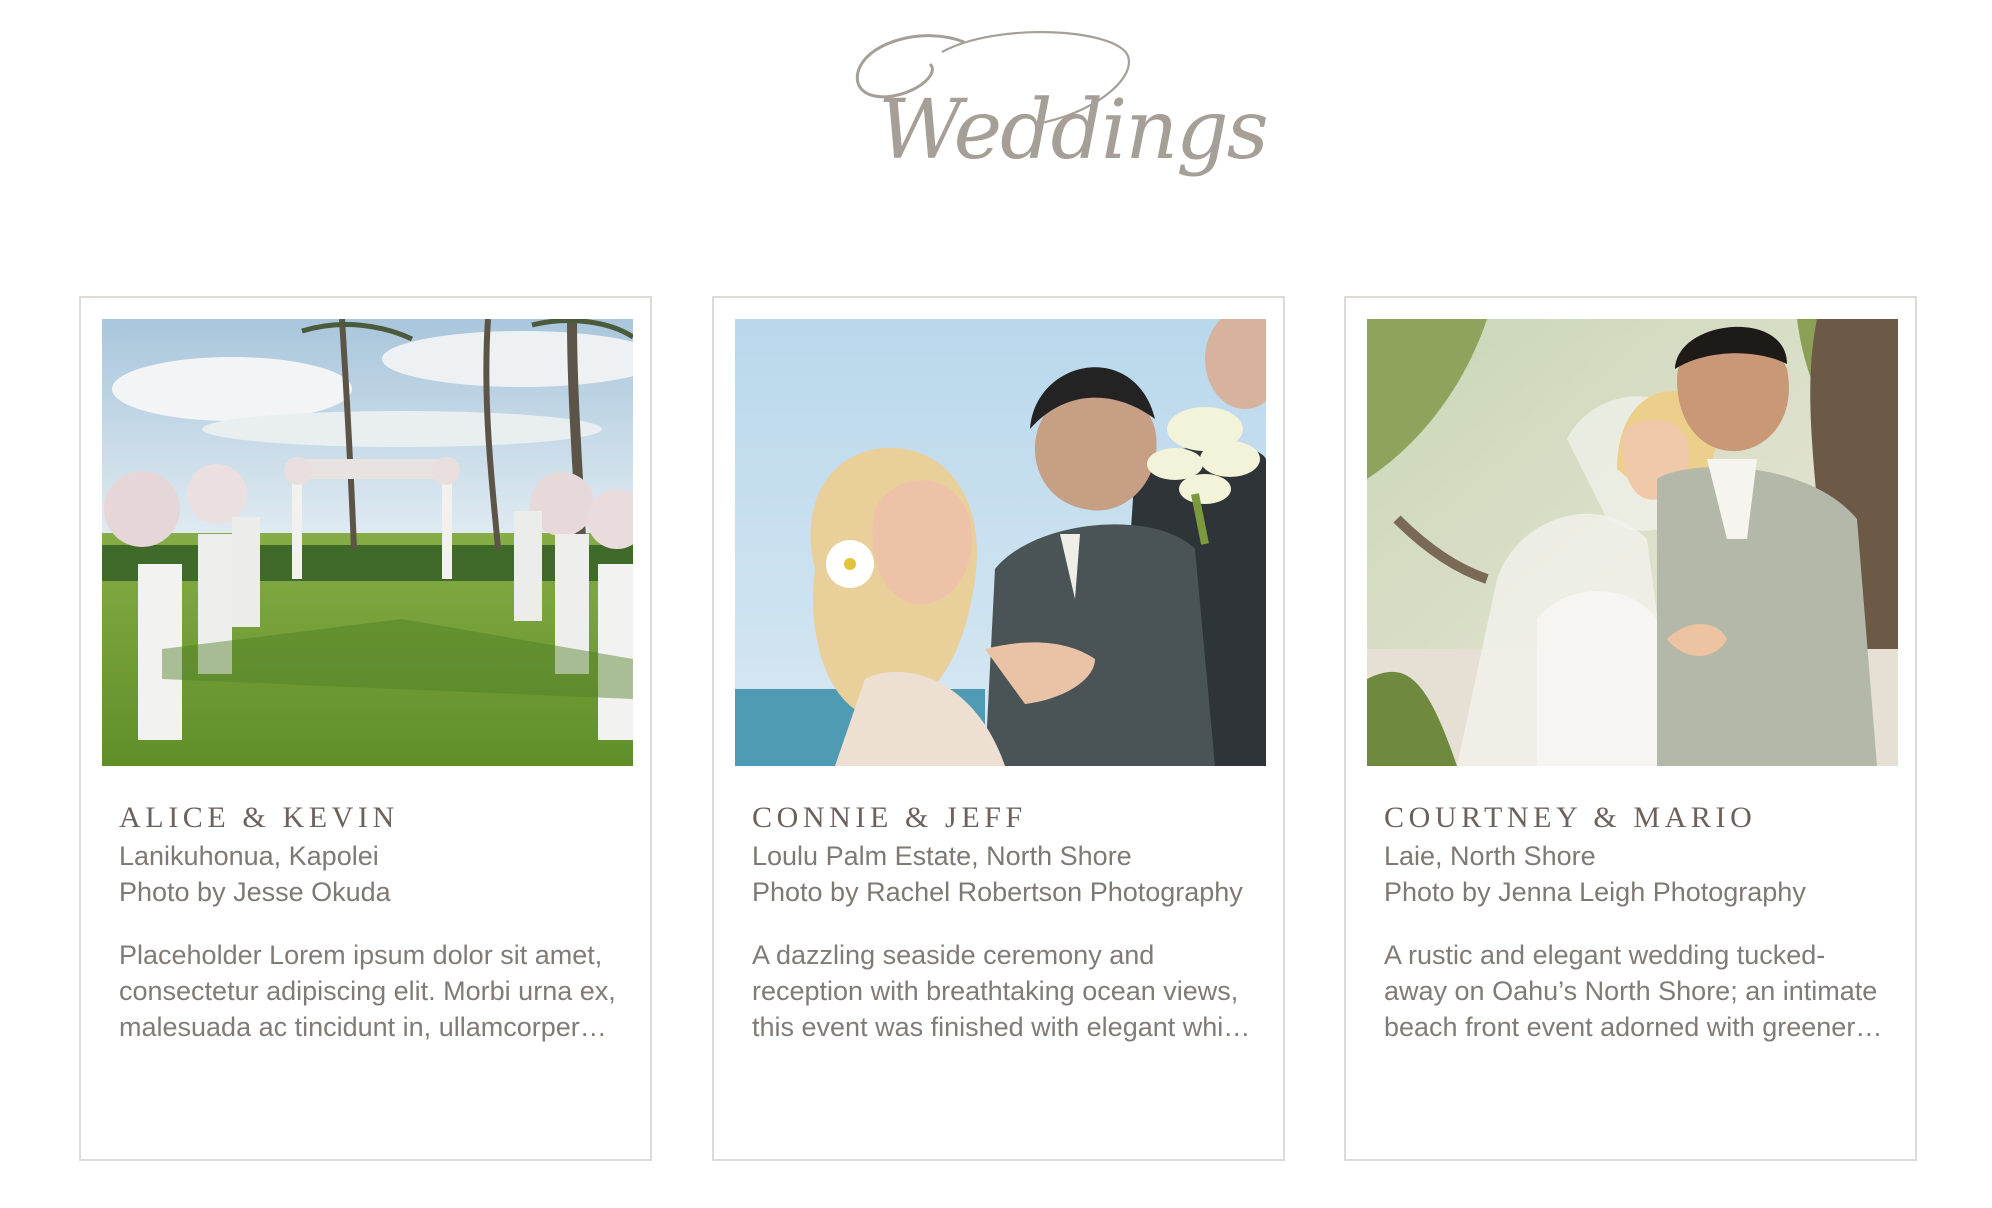  What do you see at coordinates (942, 856) in the screenshot?
I see `venue: Loulu Palm Estate, North Shore` at bounding box center [942, 856].